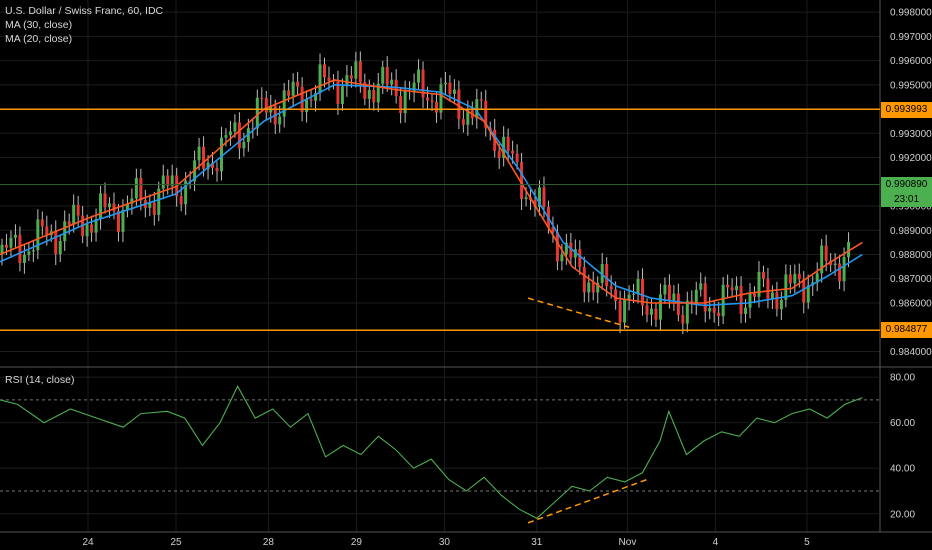  I want to click on y-tick-label: 0.986000, so click(911, 303).